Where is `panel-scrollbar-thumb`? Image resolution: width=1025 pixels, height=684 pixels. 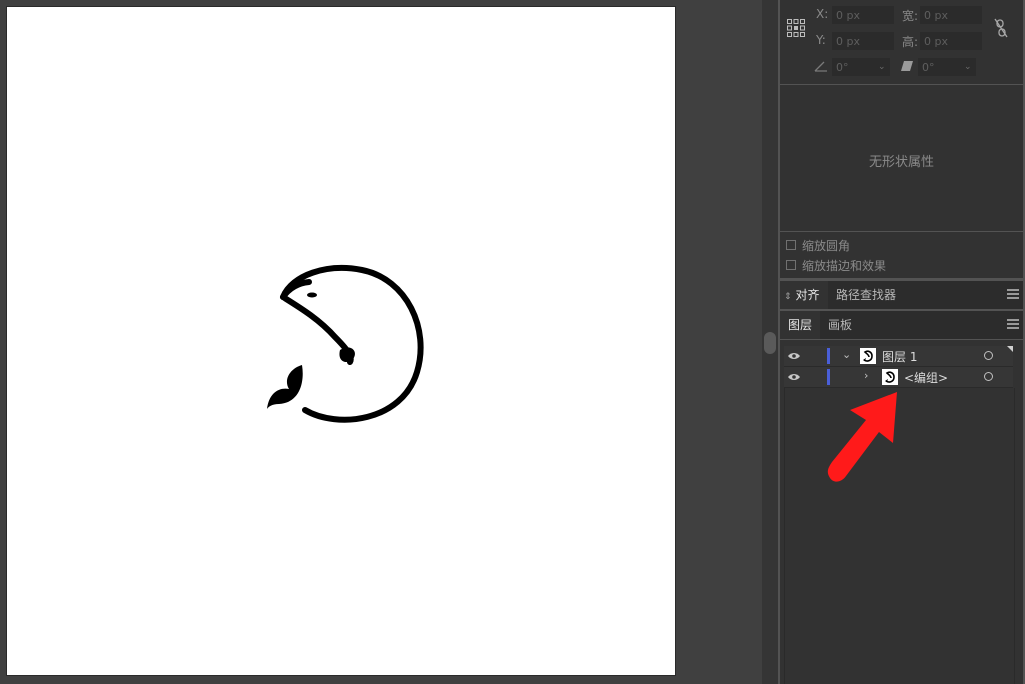
panel-scrollbar-thumb is located at coordinates (770, 343).